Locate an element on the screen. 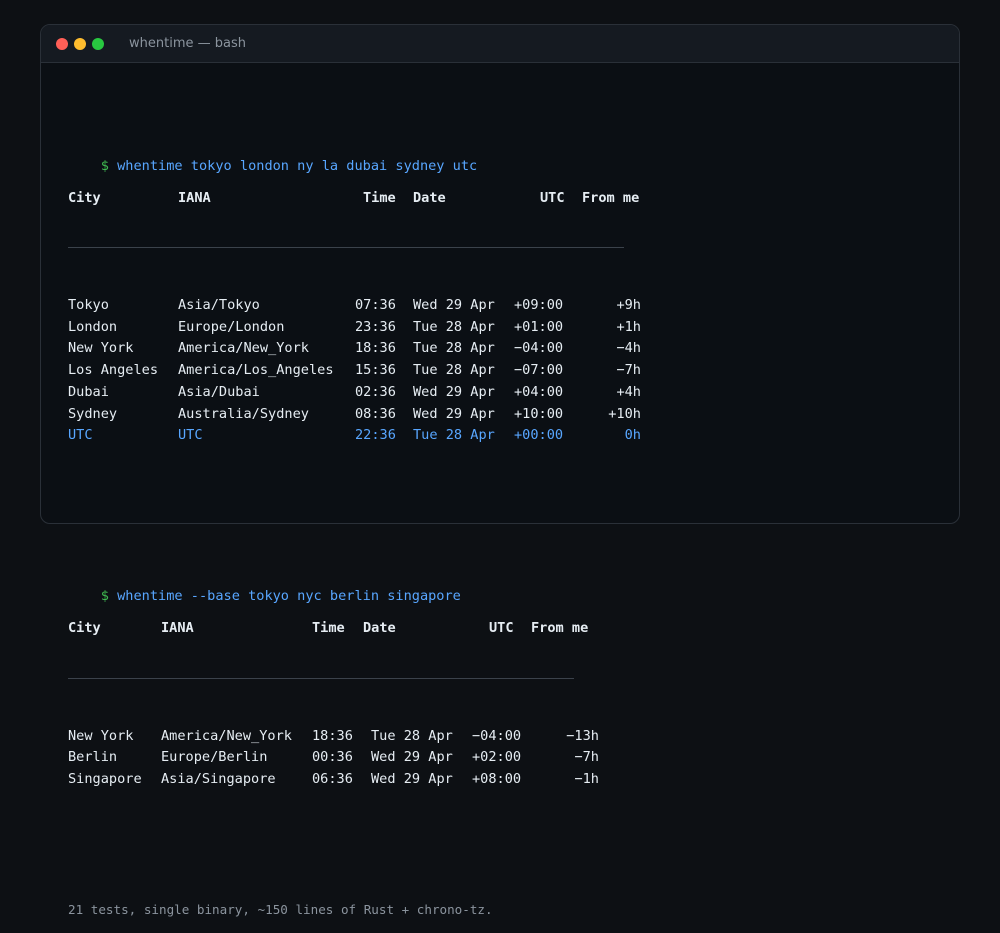 Image resolution: width=1000 pixels, height=933 pixels. cell-from: −13h is located at coordinates (582, 735).